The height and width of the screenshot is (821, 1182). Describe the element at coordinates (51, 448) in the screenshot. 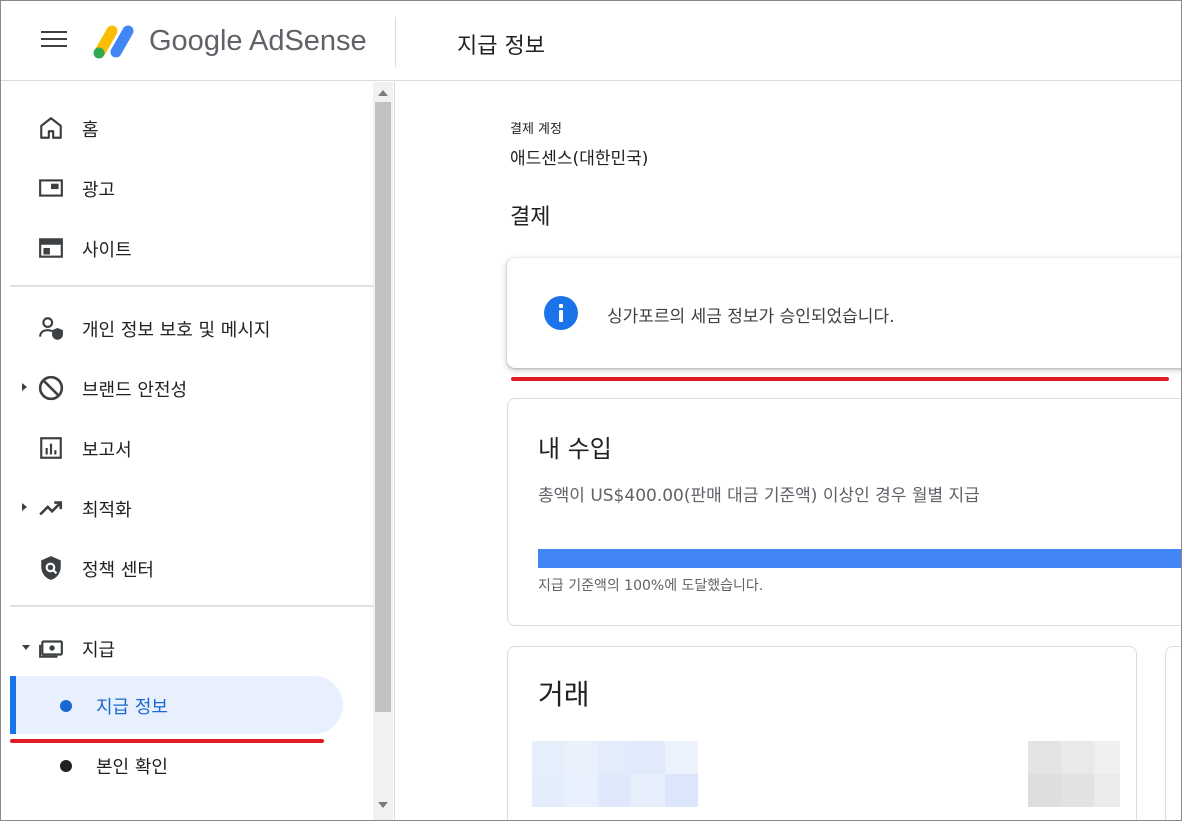

I see `report-icon` at that location.